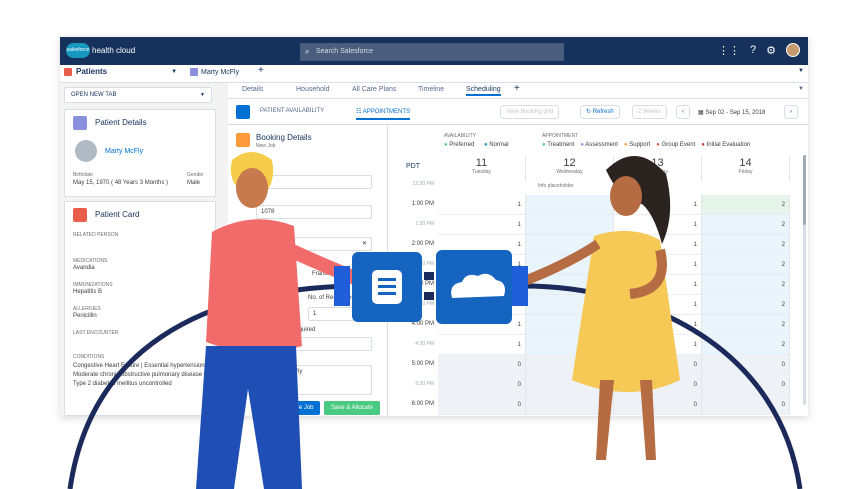 The image size is (868, 489). What do you see at coordinates (342, 286) in the screenshot?
I see `left-plug-collar` at bounding box center [342, 286].